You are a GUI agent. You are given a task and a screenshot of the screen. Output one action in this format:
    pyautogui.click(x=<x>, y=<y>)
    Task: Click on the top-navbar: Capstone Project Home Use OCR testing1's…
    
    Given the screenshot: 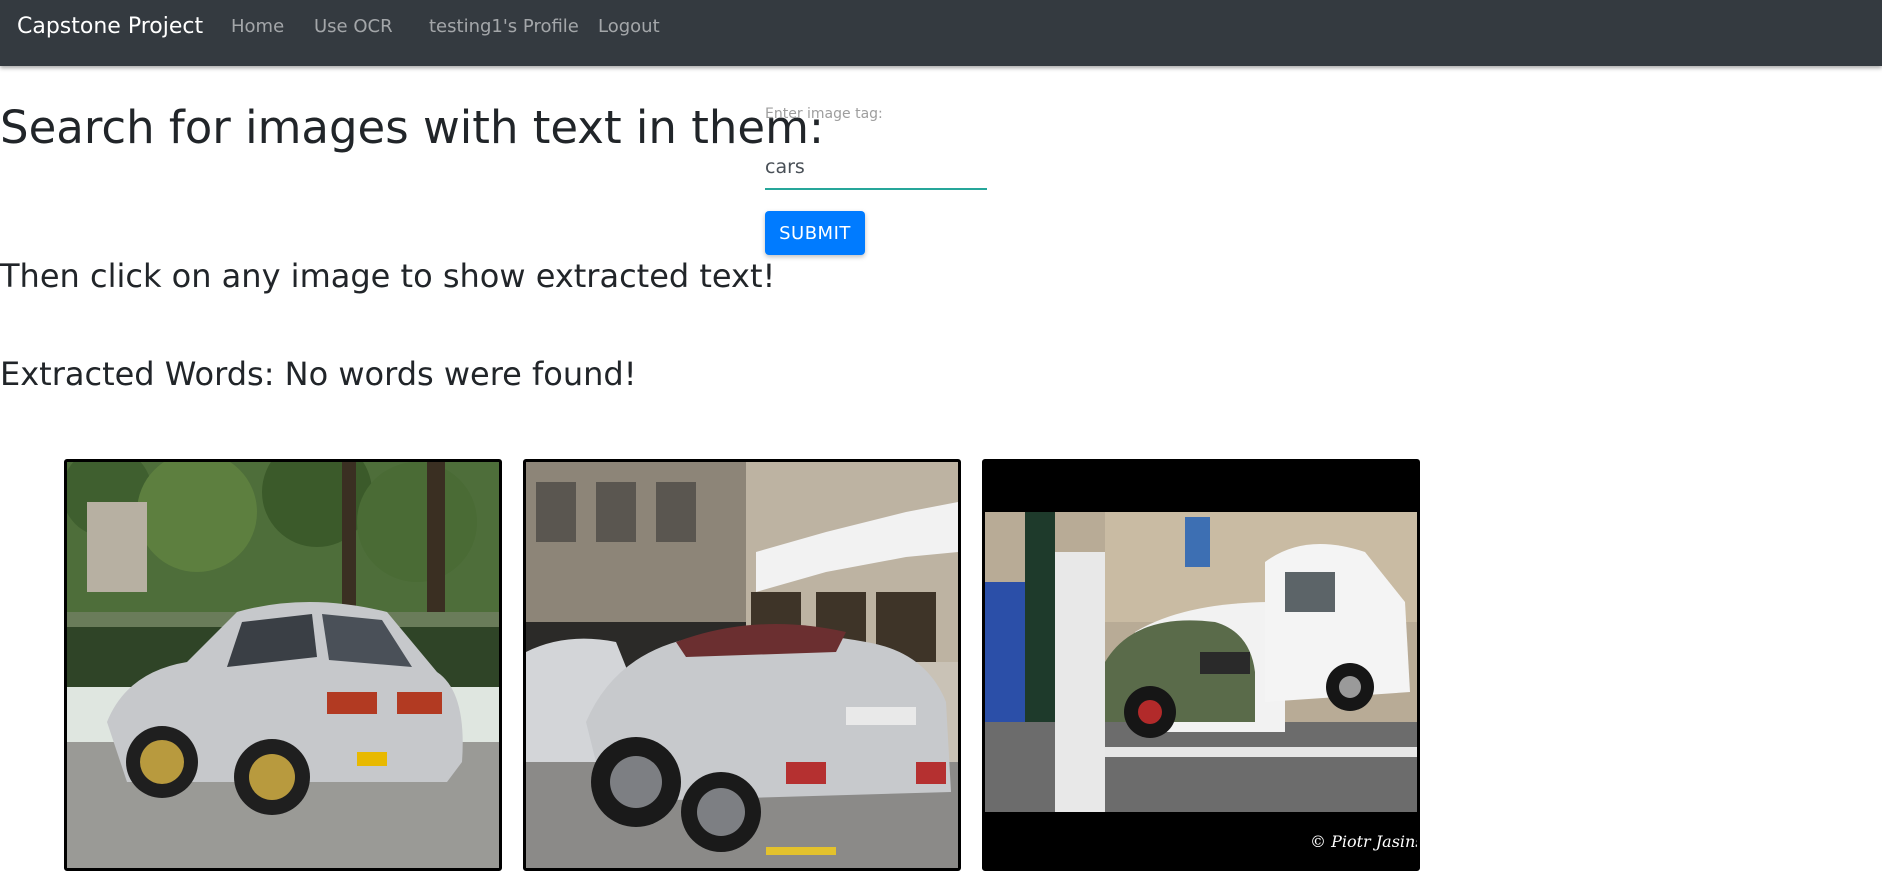 What is the action you would take?
    pyautogui.click(x=941, y=33)
    